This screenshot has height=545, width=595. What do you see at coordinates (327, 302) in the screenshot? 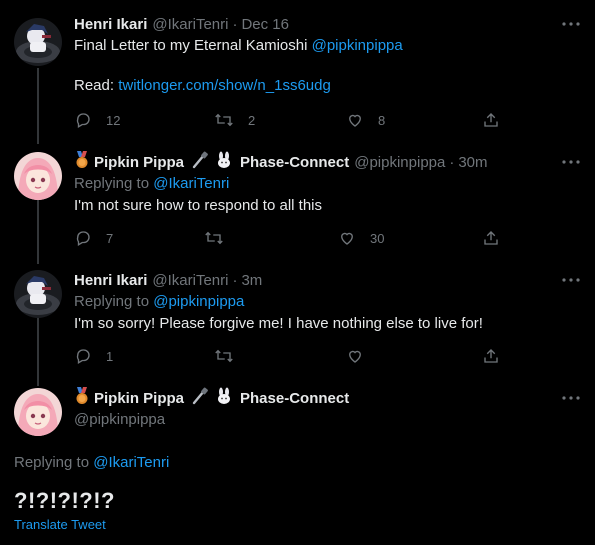
I see `replying-to: Replying to @pipkinpippa` at bounding box center [327, 302].